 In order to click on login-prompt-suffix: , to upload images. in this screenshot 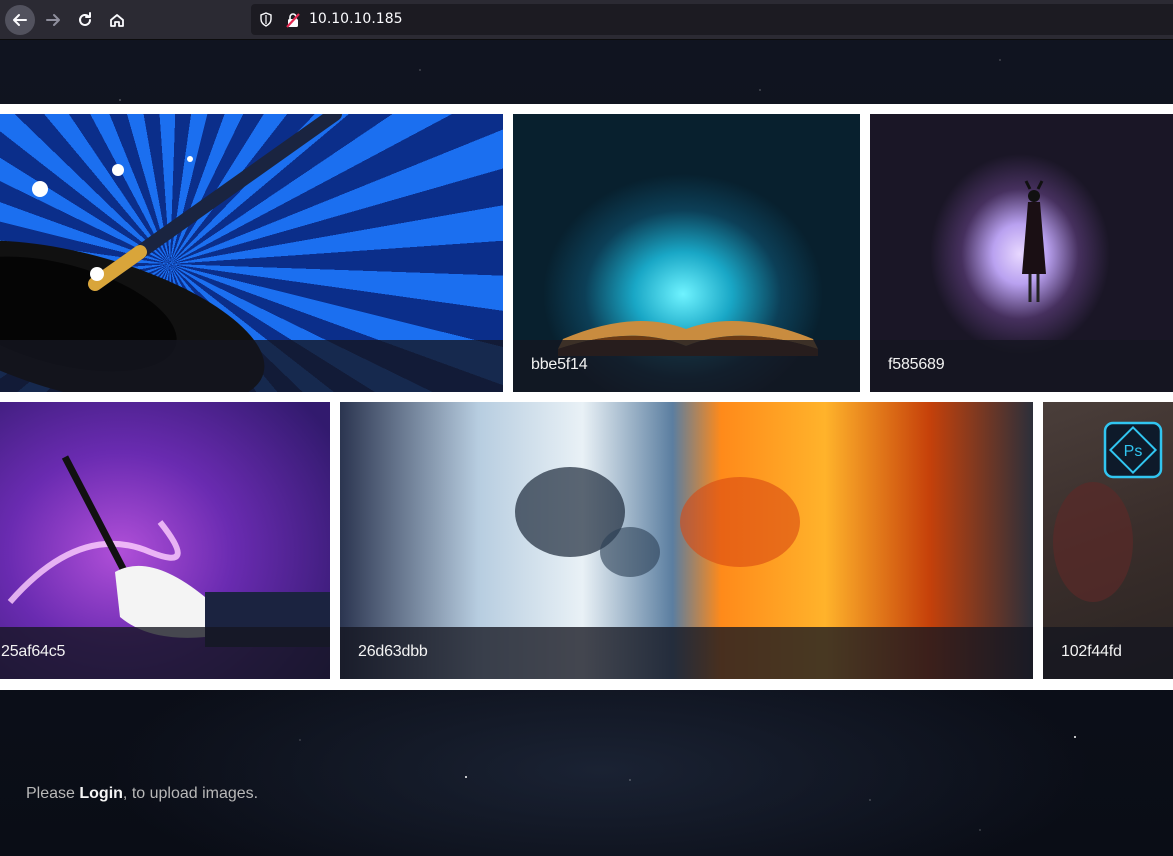, I will do `click(190, 793)`.